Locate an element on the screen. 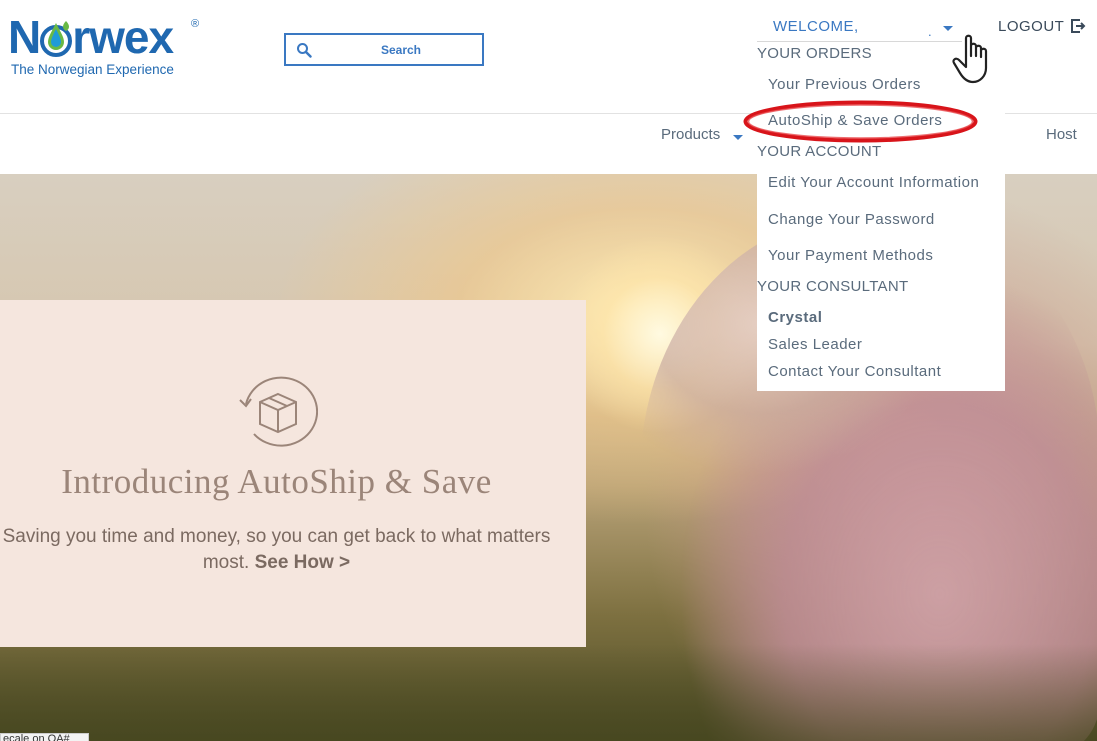 Image resolution: width=1097 pixels, height=741 pixels. menu-item-change-password: Change Your Password is located at coordinates (851, 219).